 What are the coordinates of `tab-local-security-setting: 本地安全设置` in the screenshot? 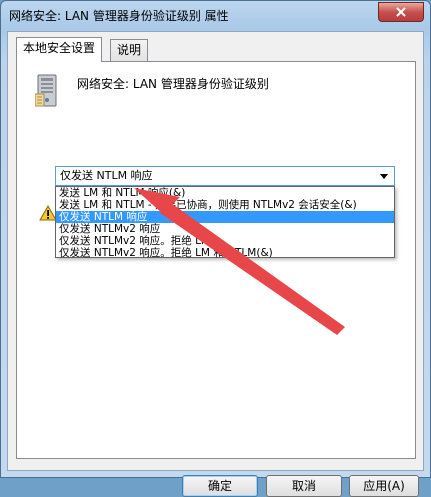 It's located at (59, 49).